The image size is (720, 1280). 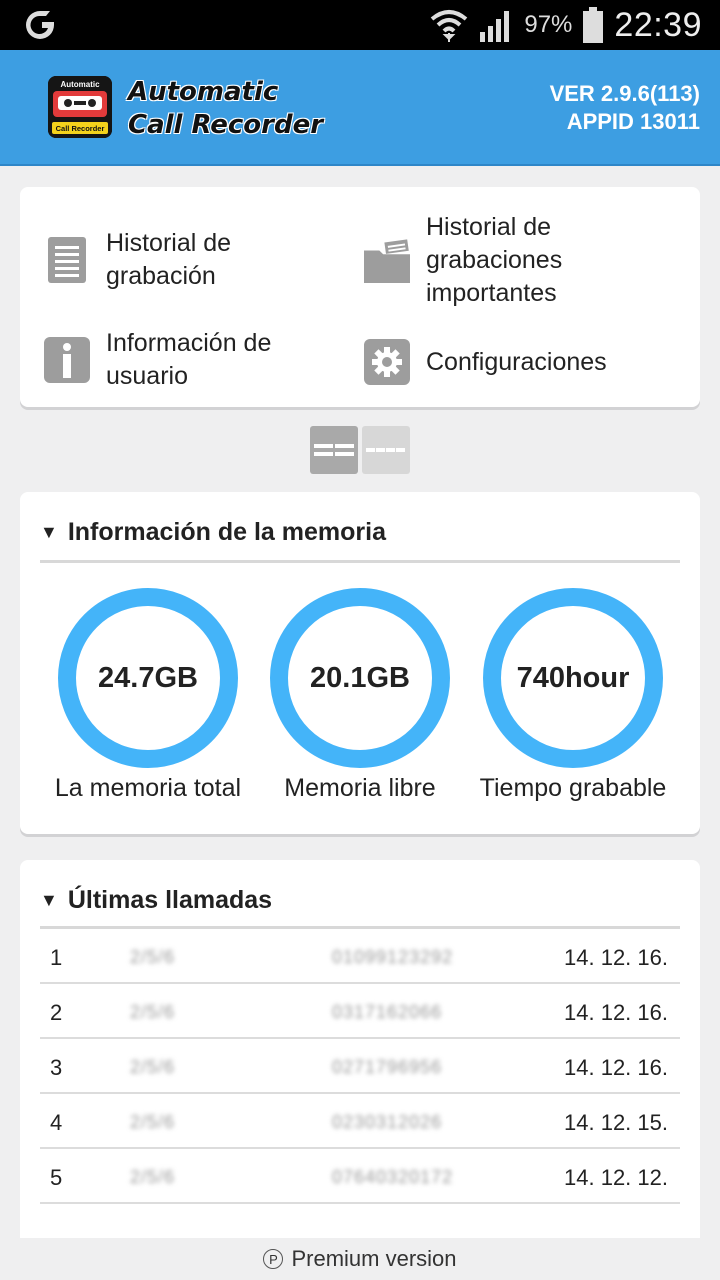 What do you see at coordinates (80, 84) in the screenshot?
I see `logo-text-top: Automatic` at bounding box center [80, 84].